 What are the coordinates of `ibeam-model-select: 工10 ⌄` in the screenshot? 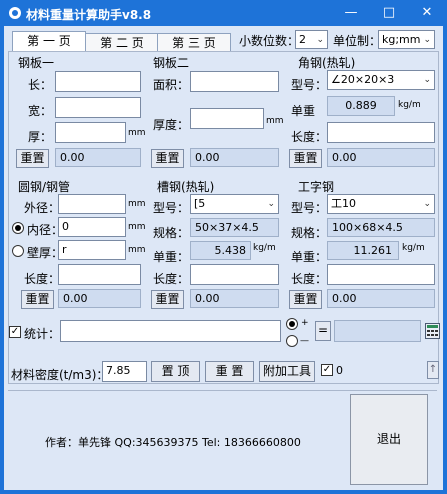 It's located at (381, 204).